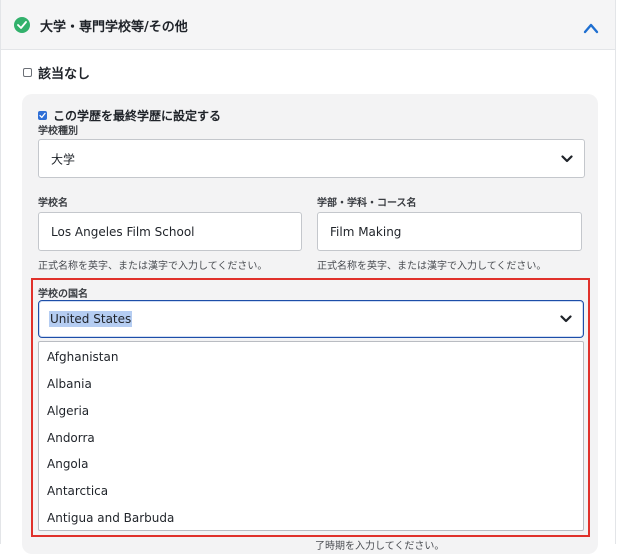 This screenshot has height=554, width=620. What do you see at coordinates (110, 518) in the screenshot?
I see `country-option: Antigua and Barbuda` at bounding box center [110, 518].